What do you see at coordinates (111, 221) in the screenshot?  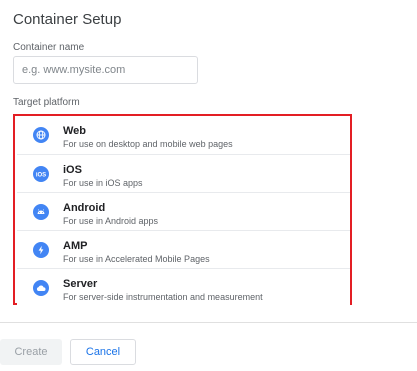 I see `platform-description: For use in Android apps` at bounding box center [111, 221].